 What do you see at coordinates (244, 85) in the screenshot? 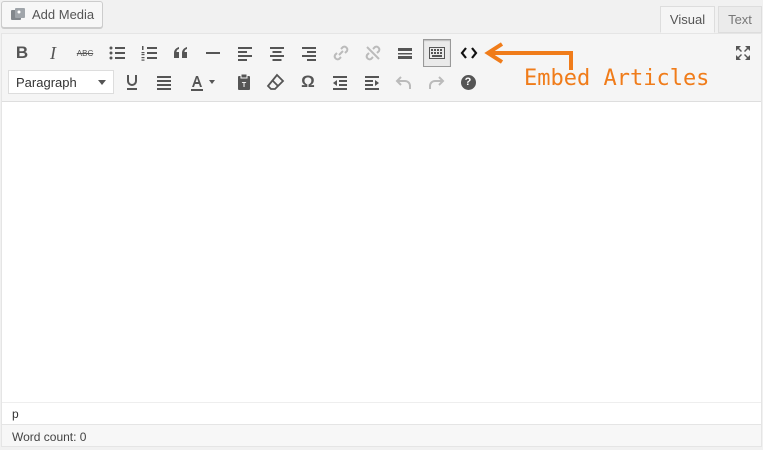
I see `svg-text: T` at bounding box center [244, 85].